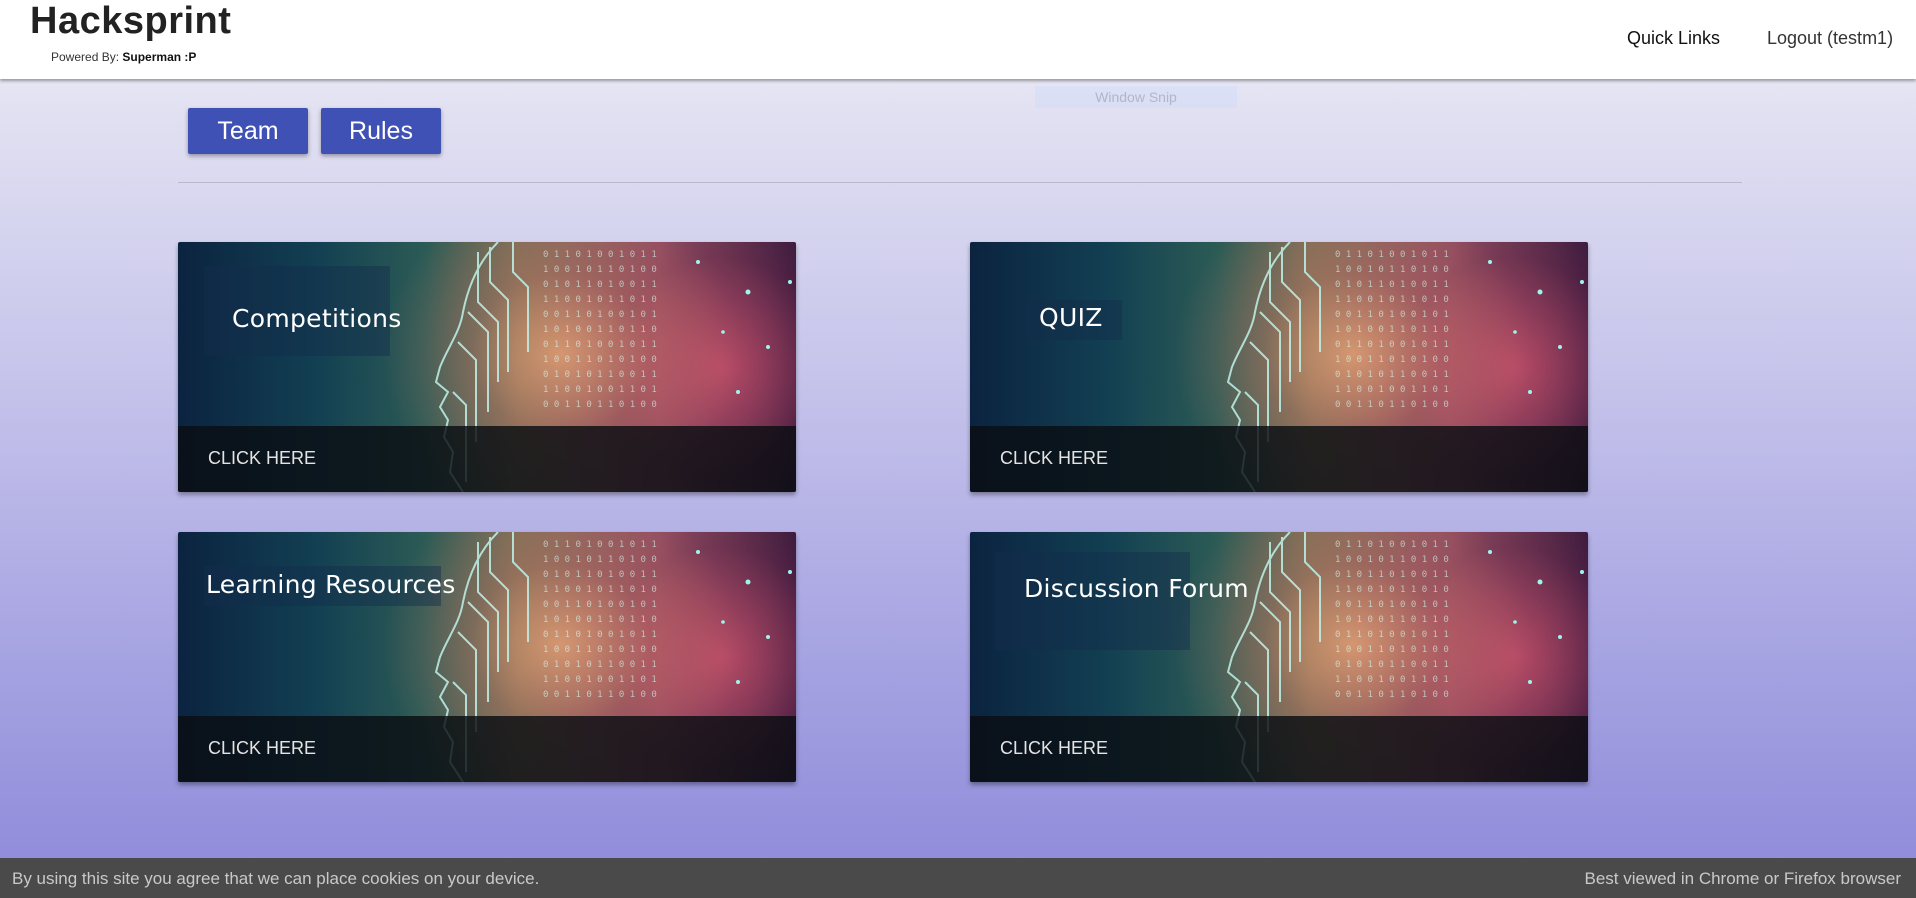  I want to click on browser-note: Best viewed in Chrome or Firefox browser, so click(1742, 878).